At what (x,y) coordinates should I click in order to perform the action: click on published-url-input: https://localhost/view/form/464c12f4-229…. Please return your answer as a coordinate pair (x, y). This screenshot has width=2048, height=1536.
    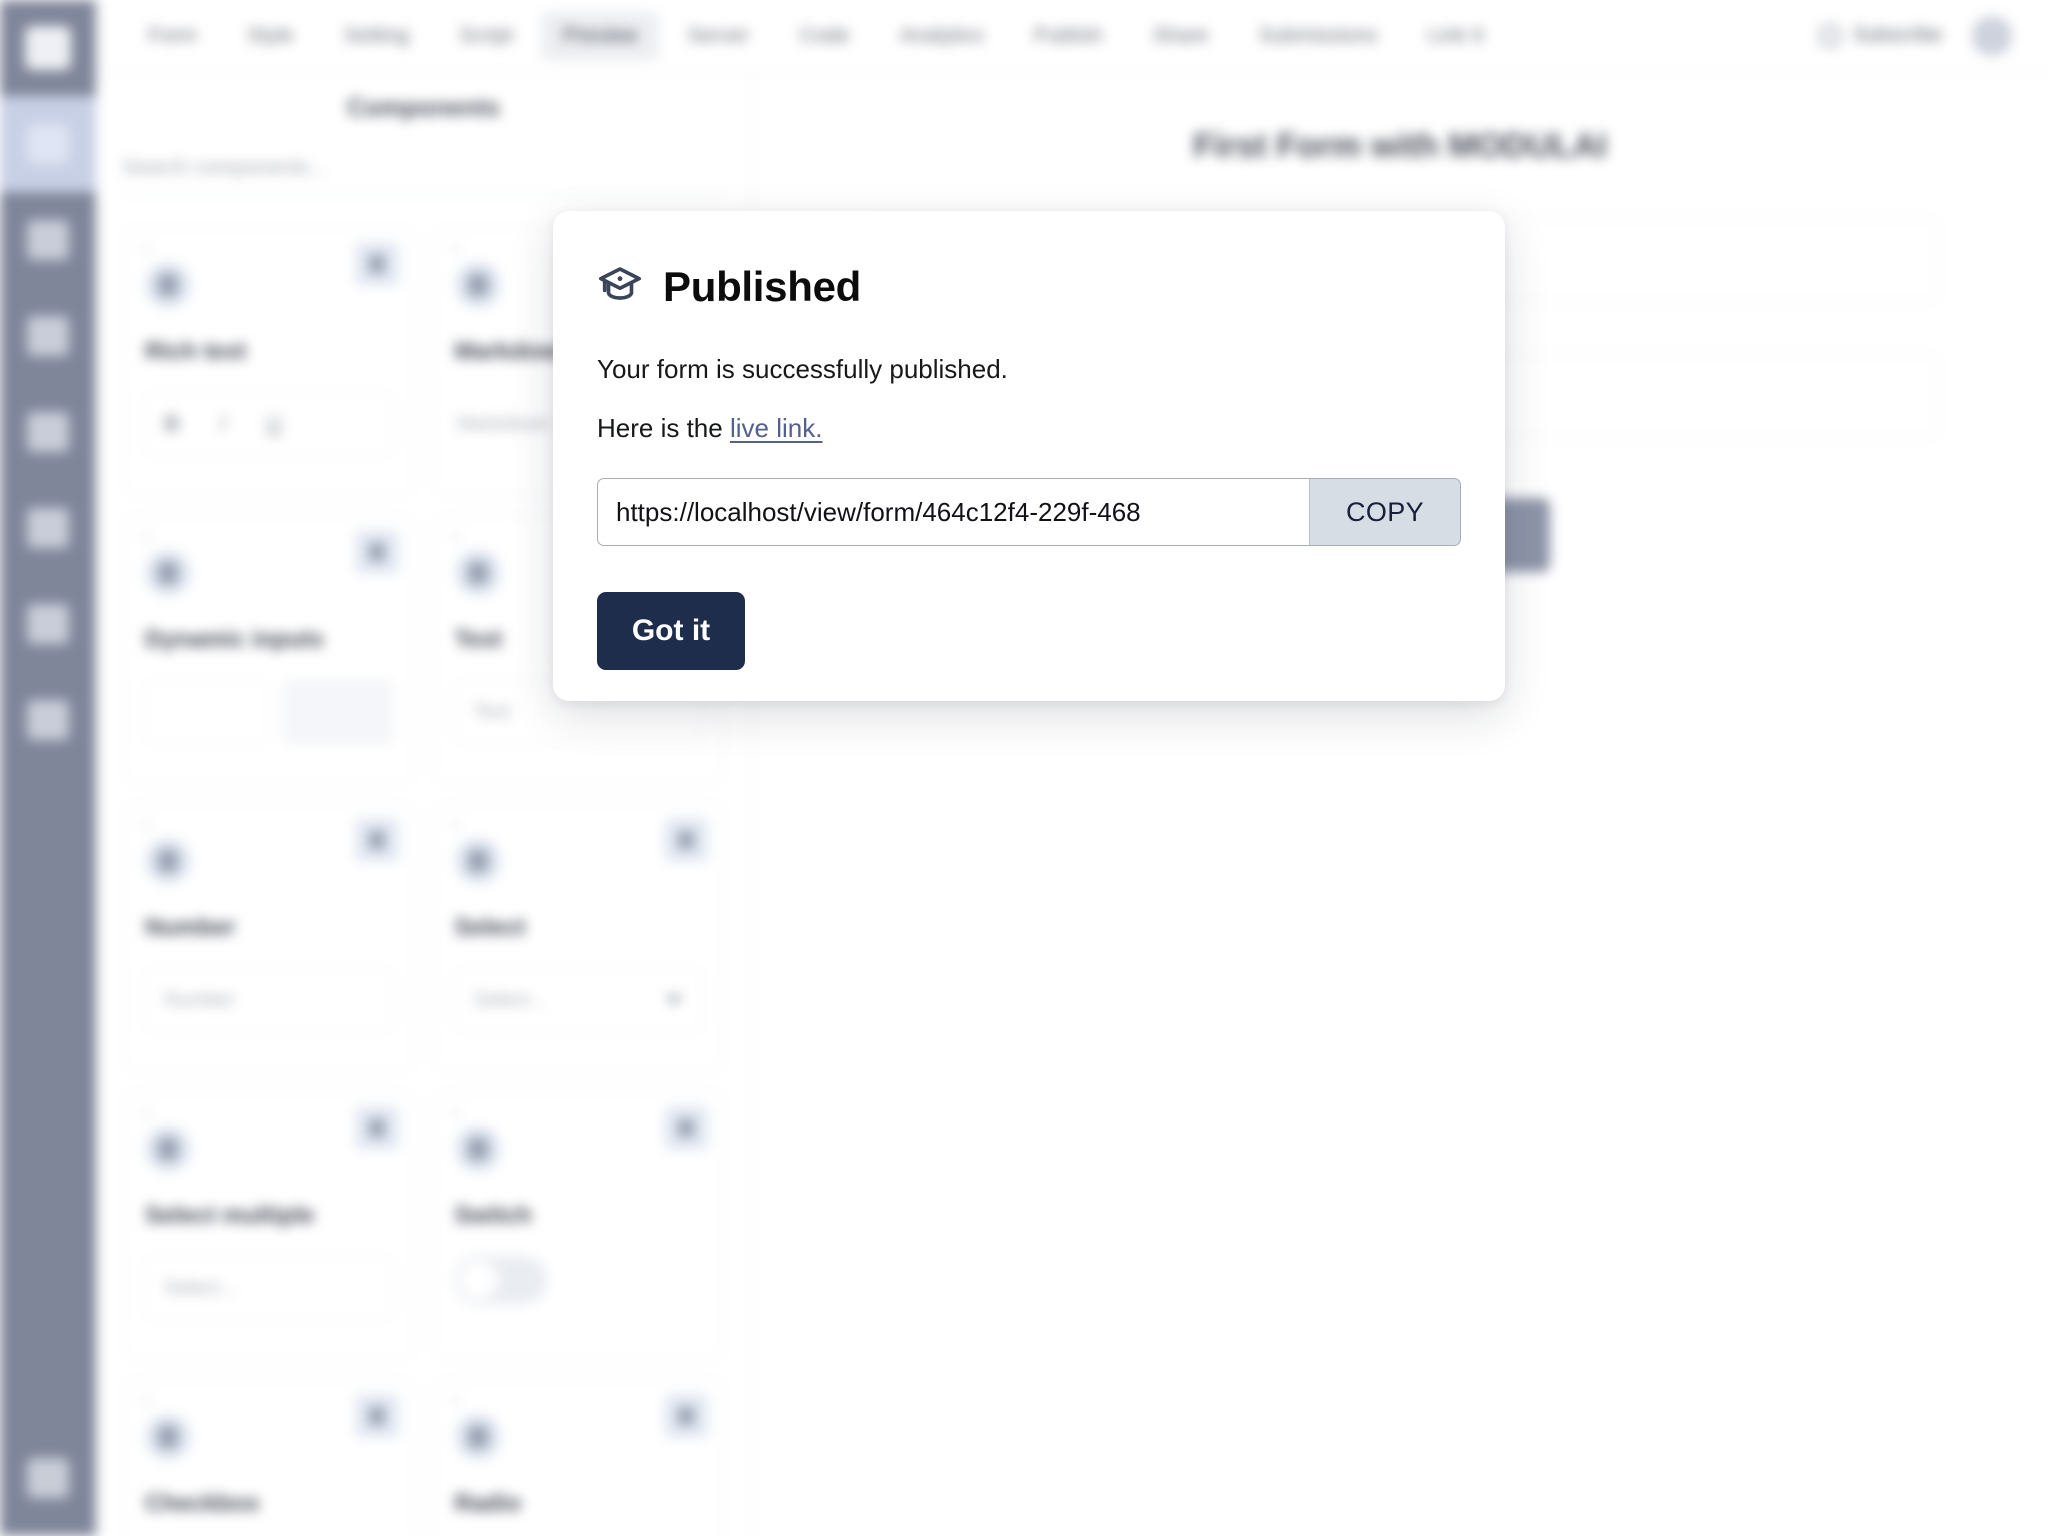
    Looking at the image, I should click on (953, 512).